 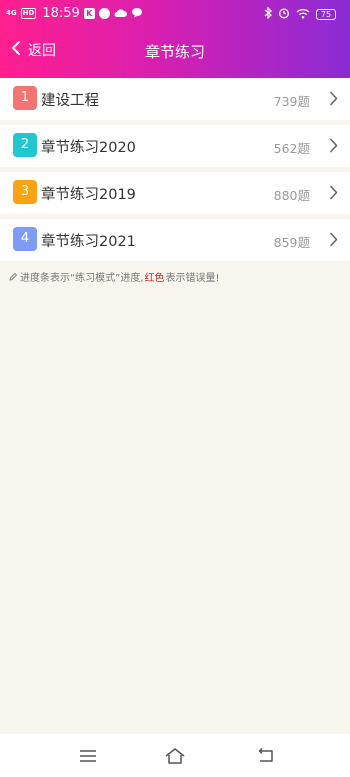 What do you see at coordinates (175, 14) in the screenshot?
I see `status-bar: 4G HD 18:59 K 75` at bounding box center [175, 14].